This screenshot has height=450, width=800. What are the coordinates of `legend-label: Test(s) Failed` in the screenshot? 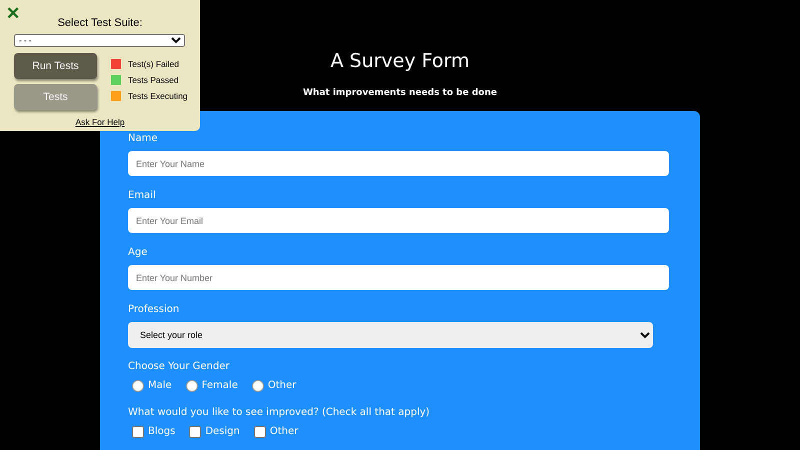 It's located at (154, 64).